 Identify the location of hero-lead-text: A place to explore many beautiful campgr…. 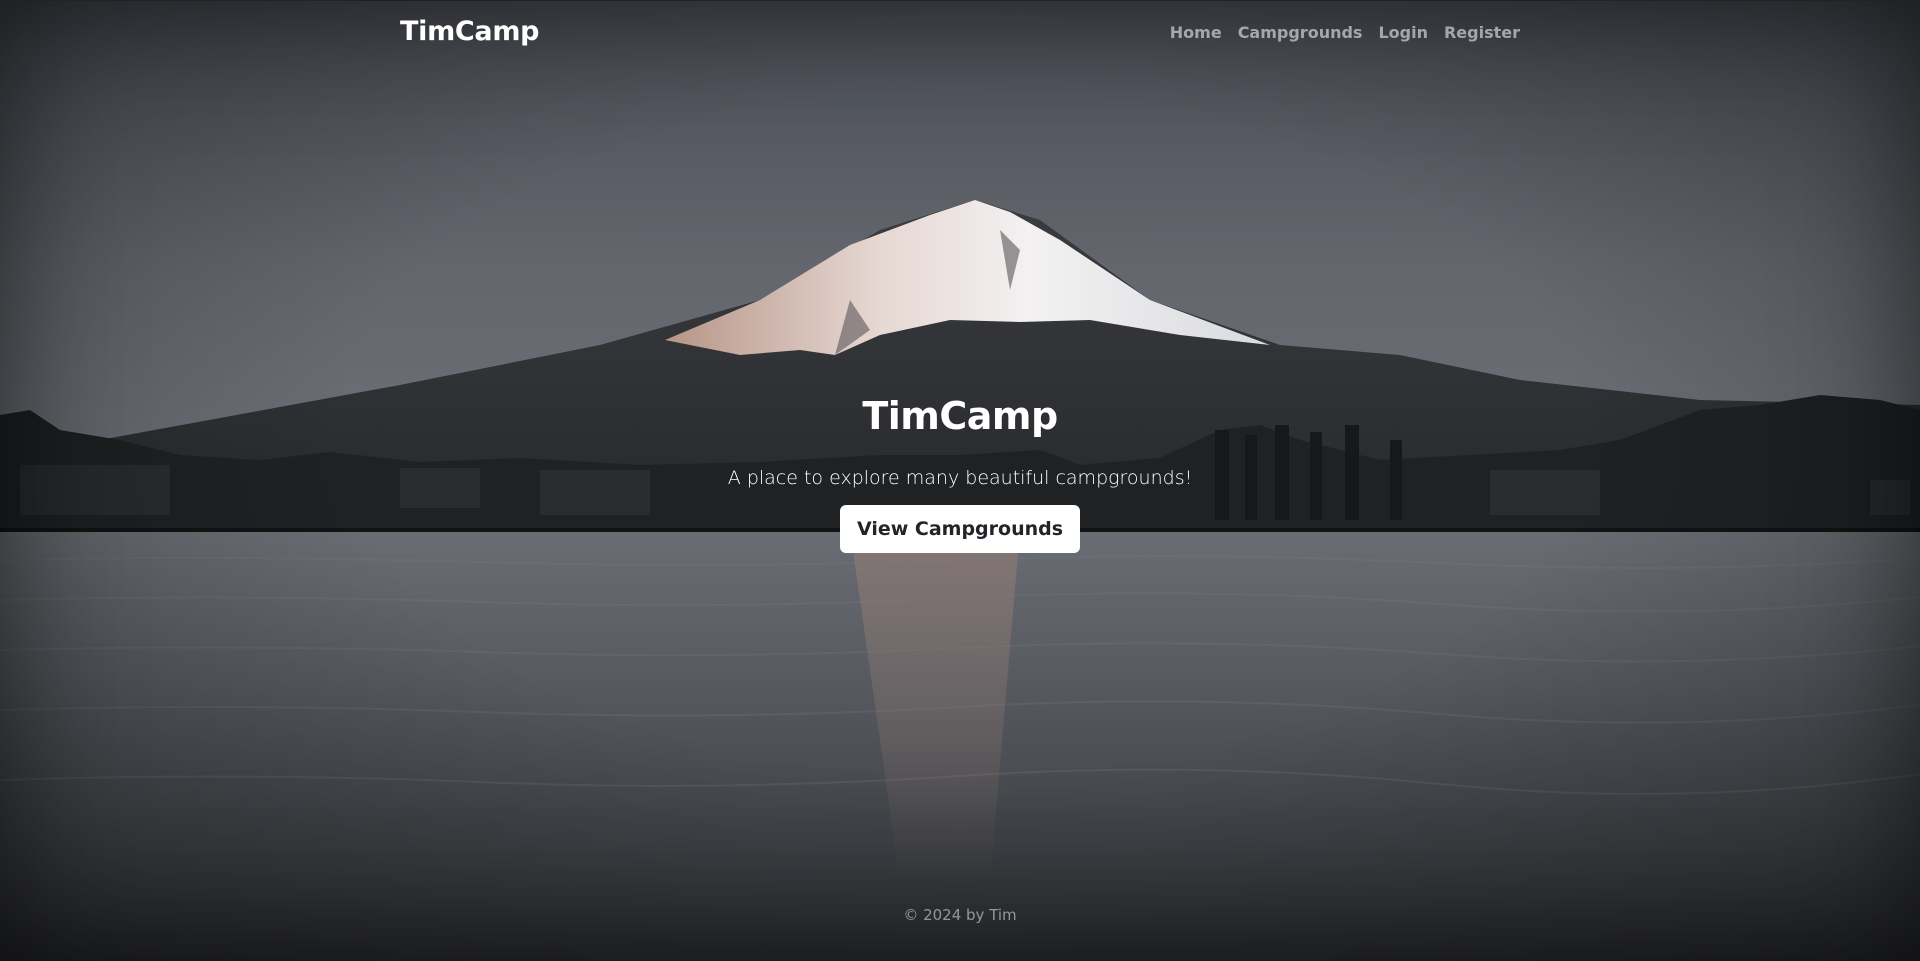
(960, 478).